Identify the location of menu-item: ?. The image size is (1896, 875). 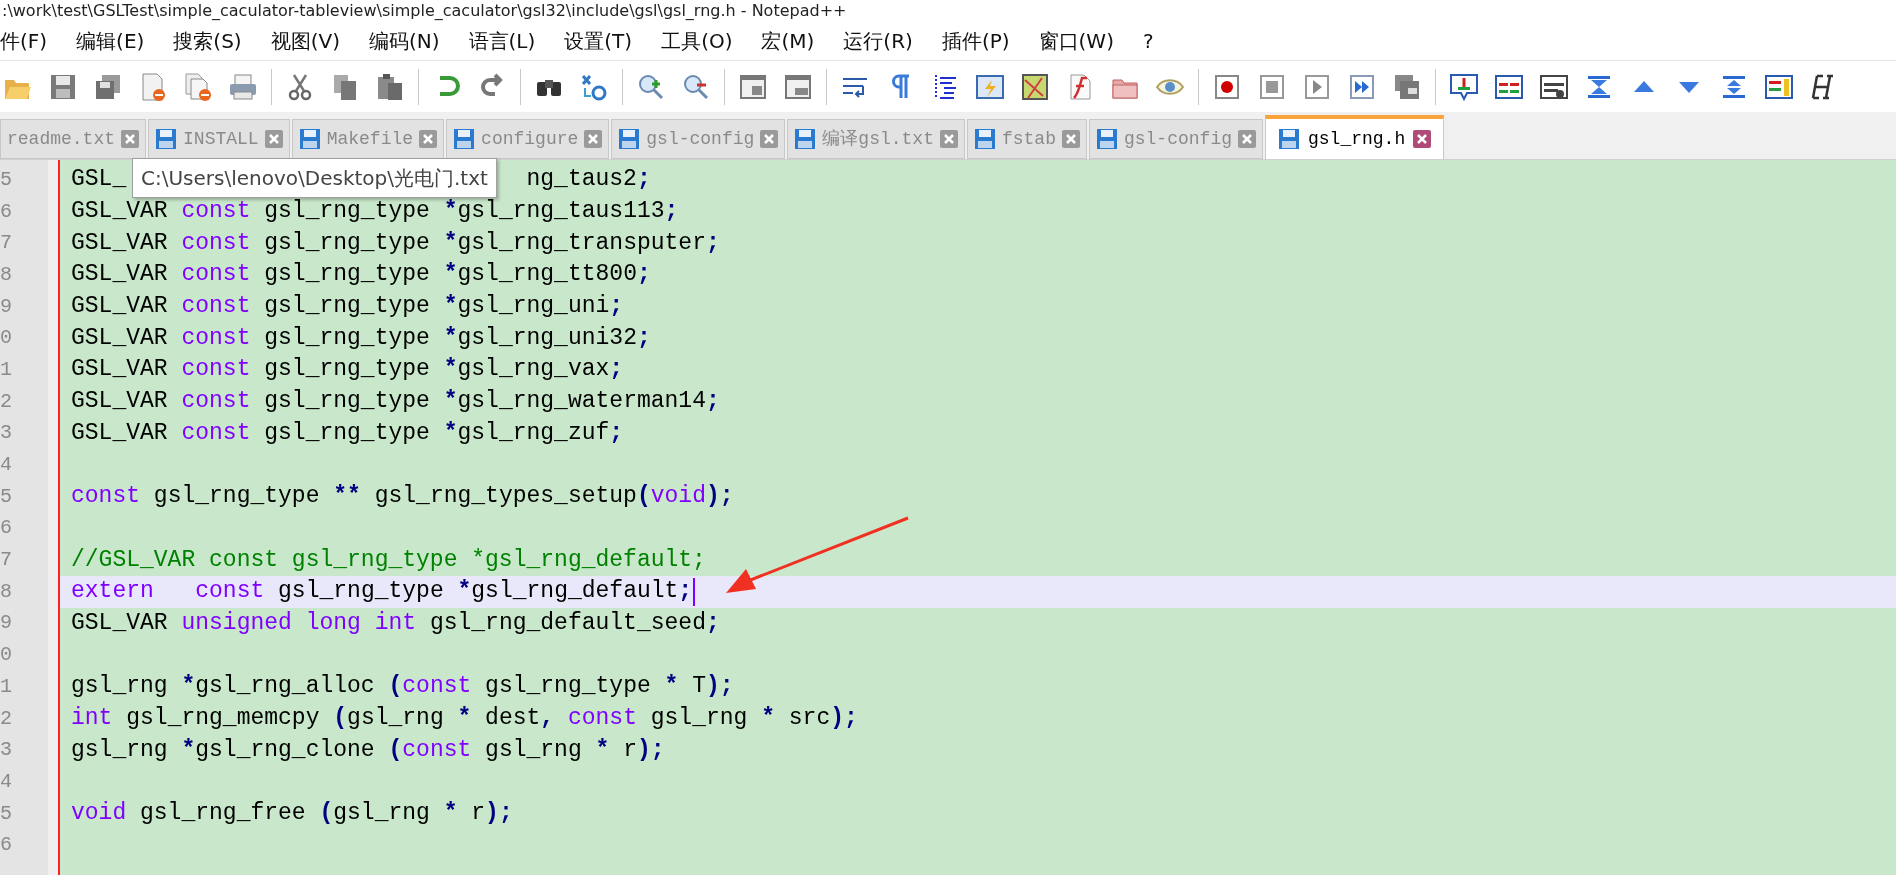
(1148, 41).